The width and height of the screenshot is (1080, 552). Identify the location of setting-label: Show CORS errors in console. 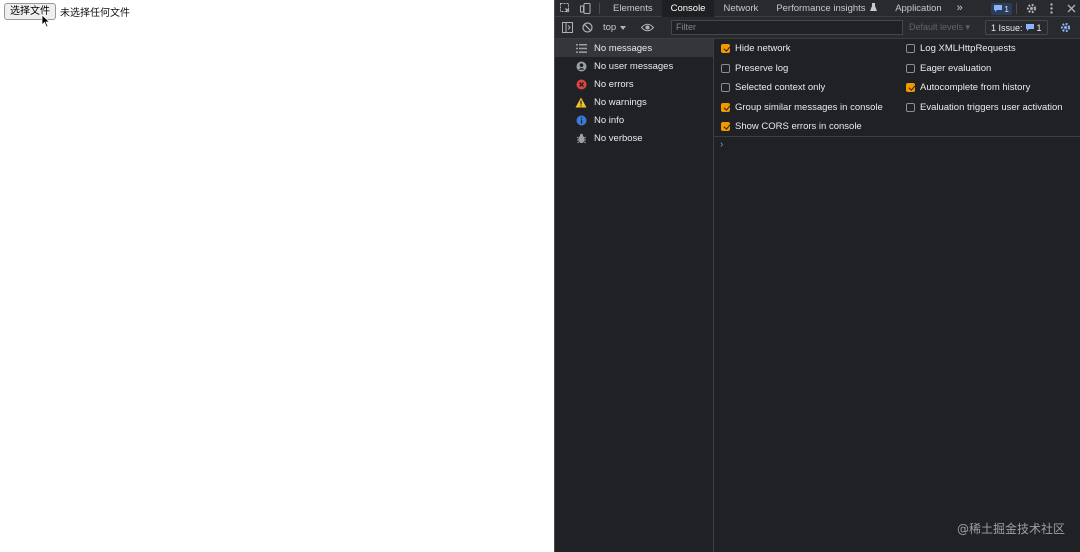
(798, 126).